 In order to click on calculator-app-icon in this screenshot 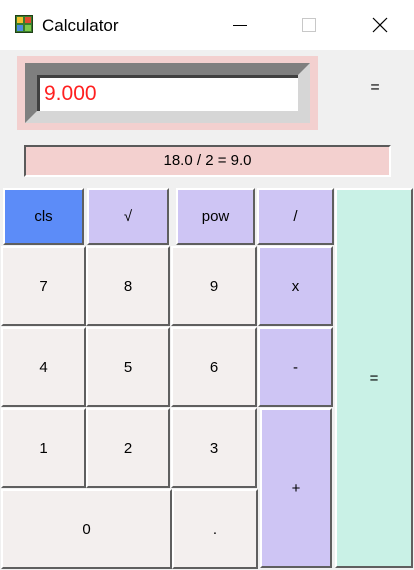, I will do `click(24, 24)`.